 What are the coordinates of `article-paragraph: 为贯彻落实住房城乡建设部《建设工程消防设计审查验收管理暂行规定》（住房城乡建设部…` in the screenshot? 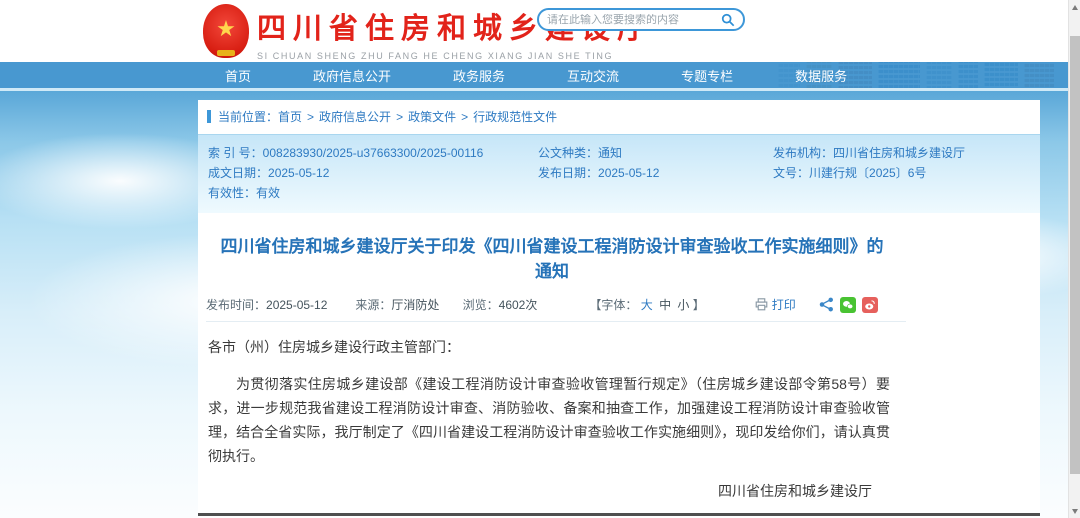 It's located at (549, 420).